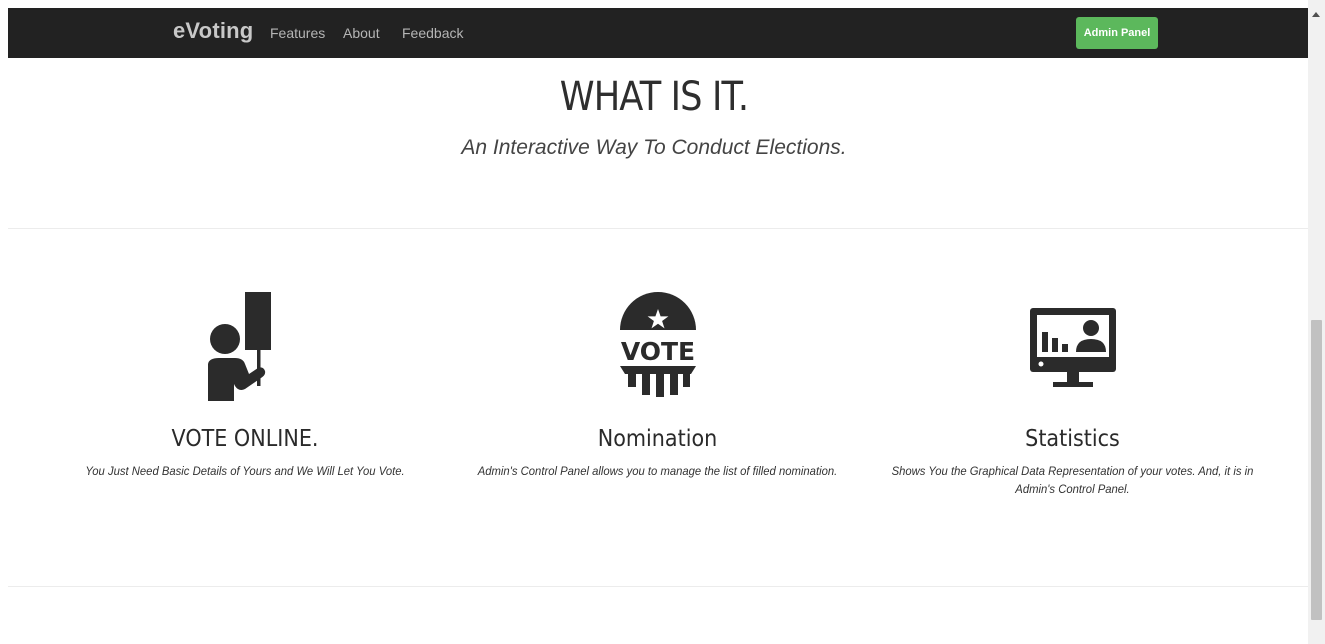 This screenshot has width=1325, height=644. What do you see at coordinates (213, 31) in the screenshot?
I see `brand-logo: eVoting` at bounding box center [213, 31].